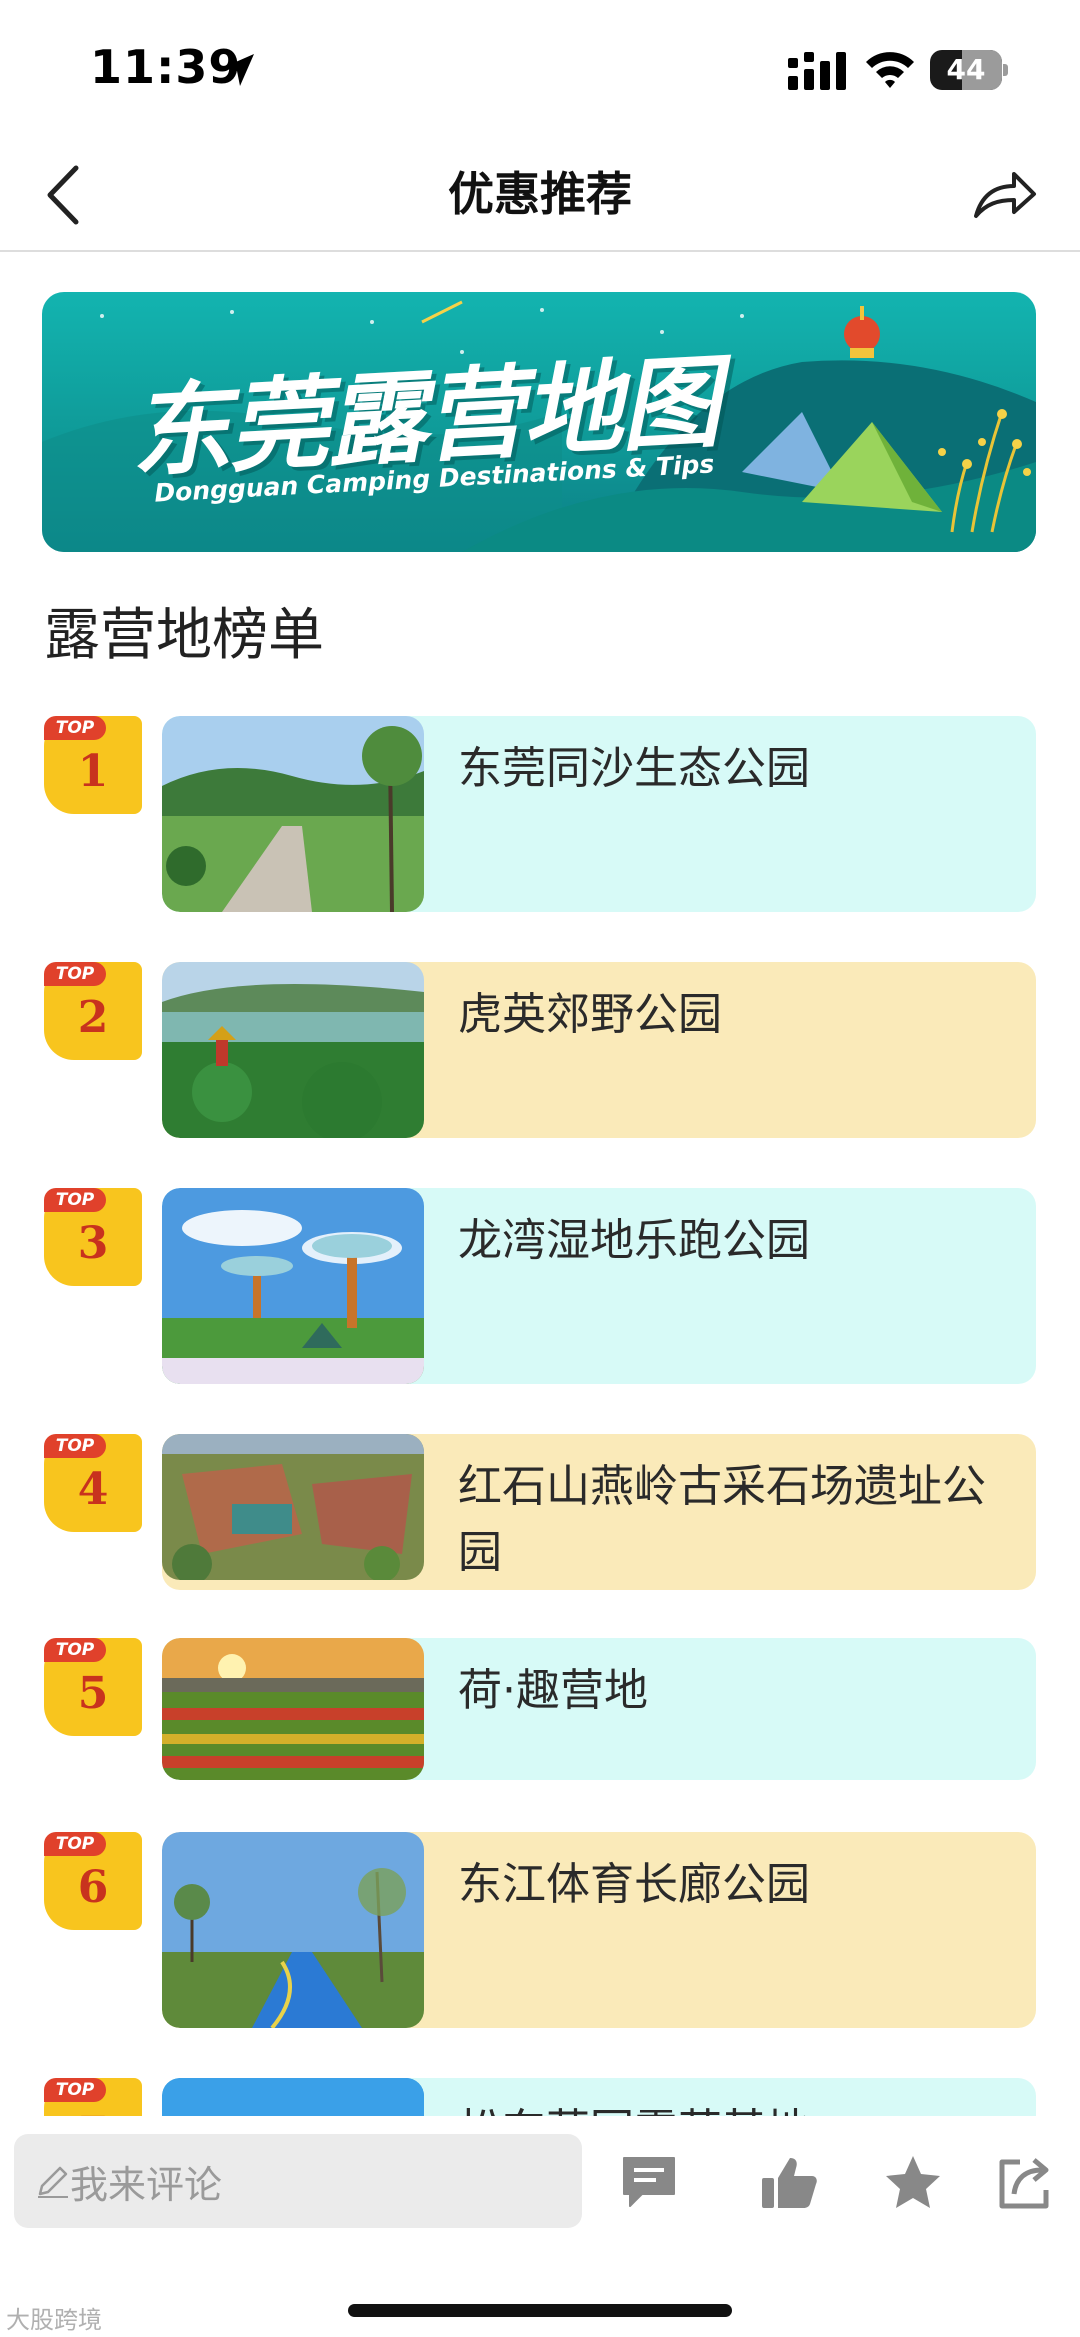 The image size is (1080, 2337). Describe the element at coordinates (817, 71) in the screenshot. I see `cellular-signal-icon` at that location.